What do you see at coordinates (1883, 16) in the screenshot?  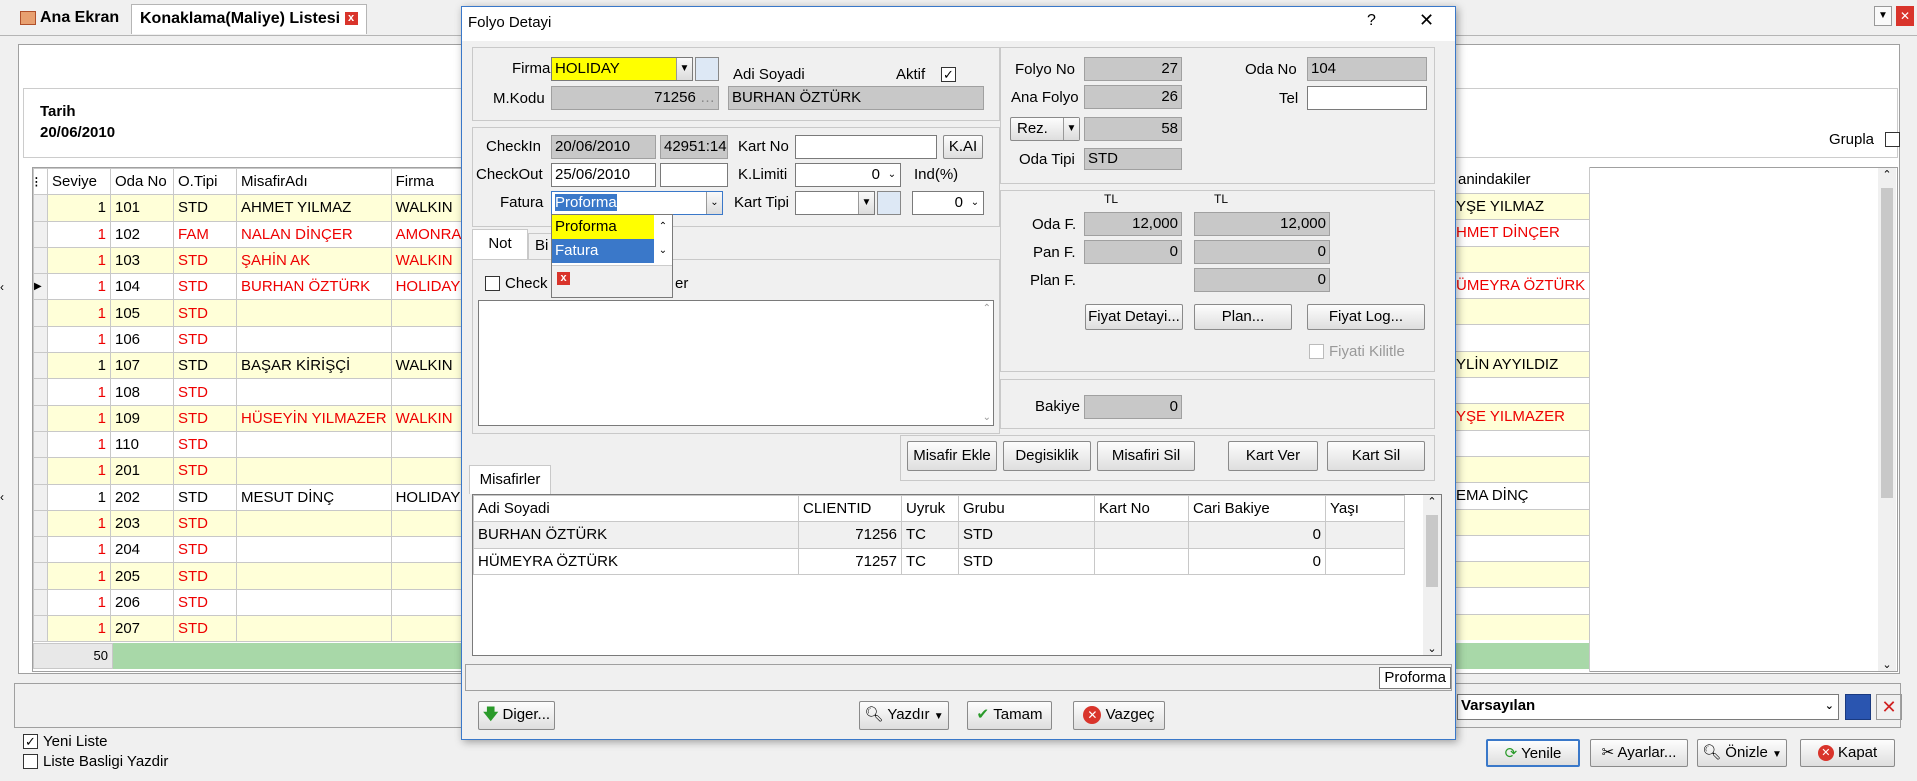 I see `tab-list-dropdown: ▼` at bounding box center [1883, 16].